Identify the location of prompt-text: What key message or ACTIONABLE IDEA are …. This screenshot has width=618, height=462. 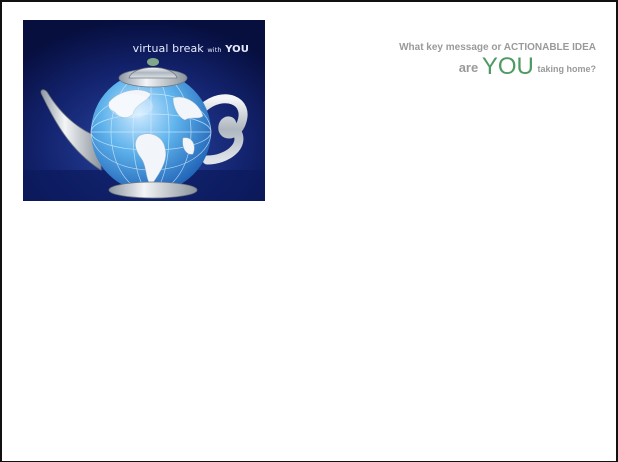
(497, 61).